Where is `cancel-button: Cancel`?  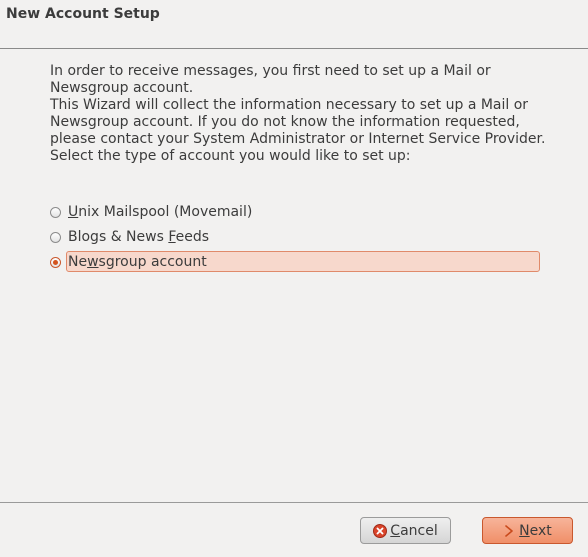 cancel-button: Cancel is located at coordinates (405, 530).